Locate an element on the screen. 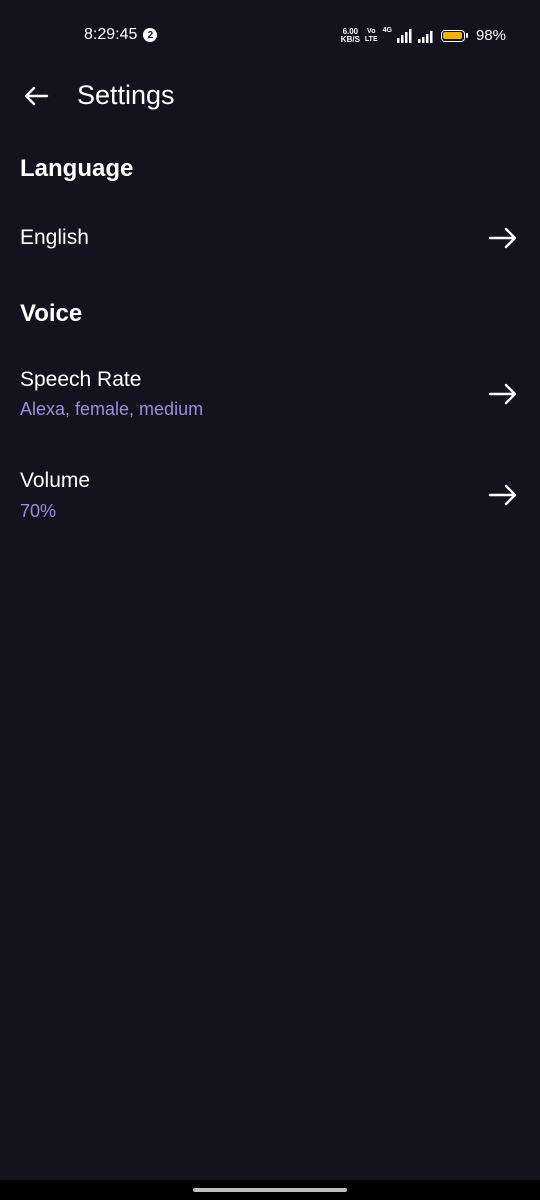  battery-body is located at coordinates (452, 35).